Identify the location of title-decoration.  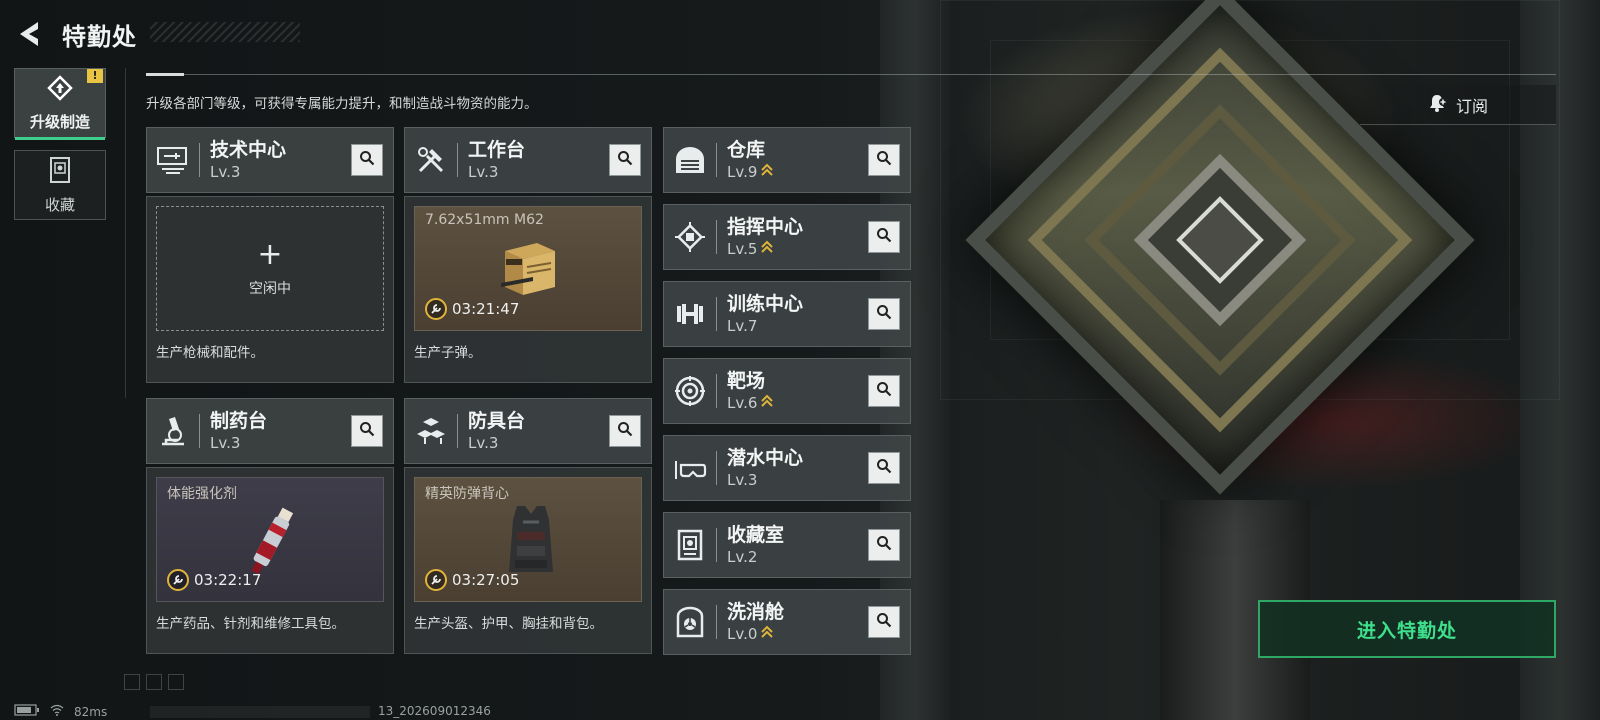
(225, 32).